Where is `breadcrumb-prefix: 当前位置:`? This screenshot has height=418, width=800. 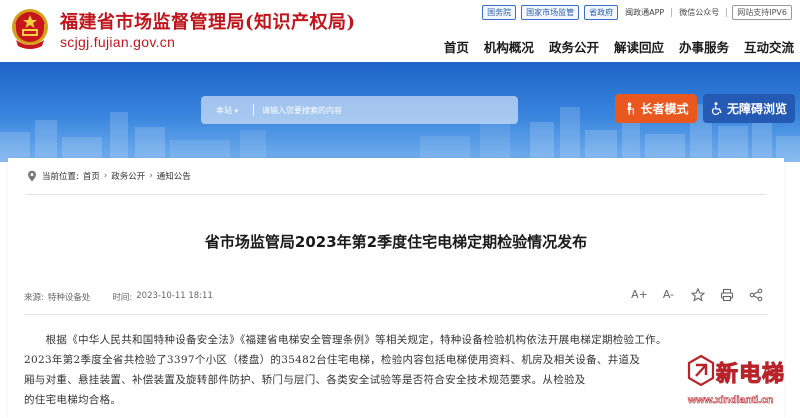
breadcrumb-prefix: 当前位置: is located at coordinates (60, 177).